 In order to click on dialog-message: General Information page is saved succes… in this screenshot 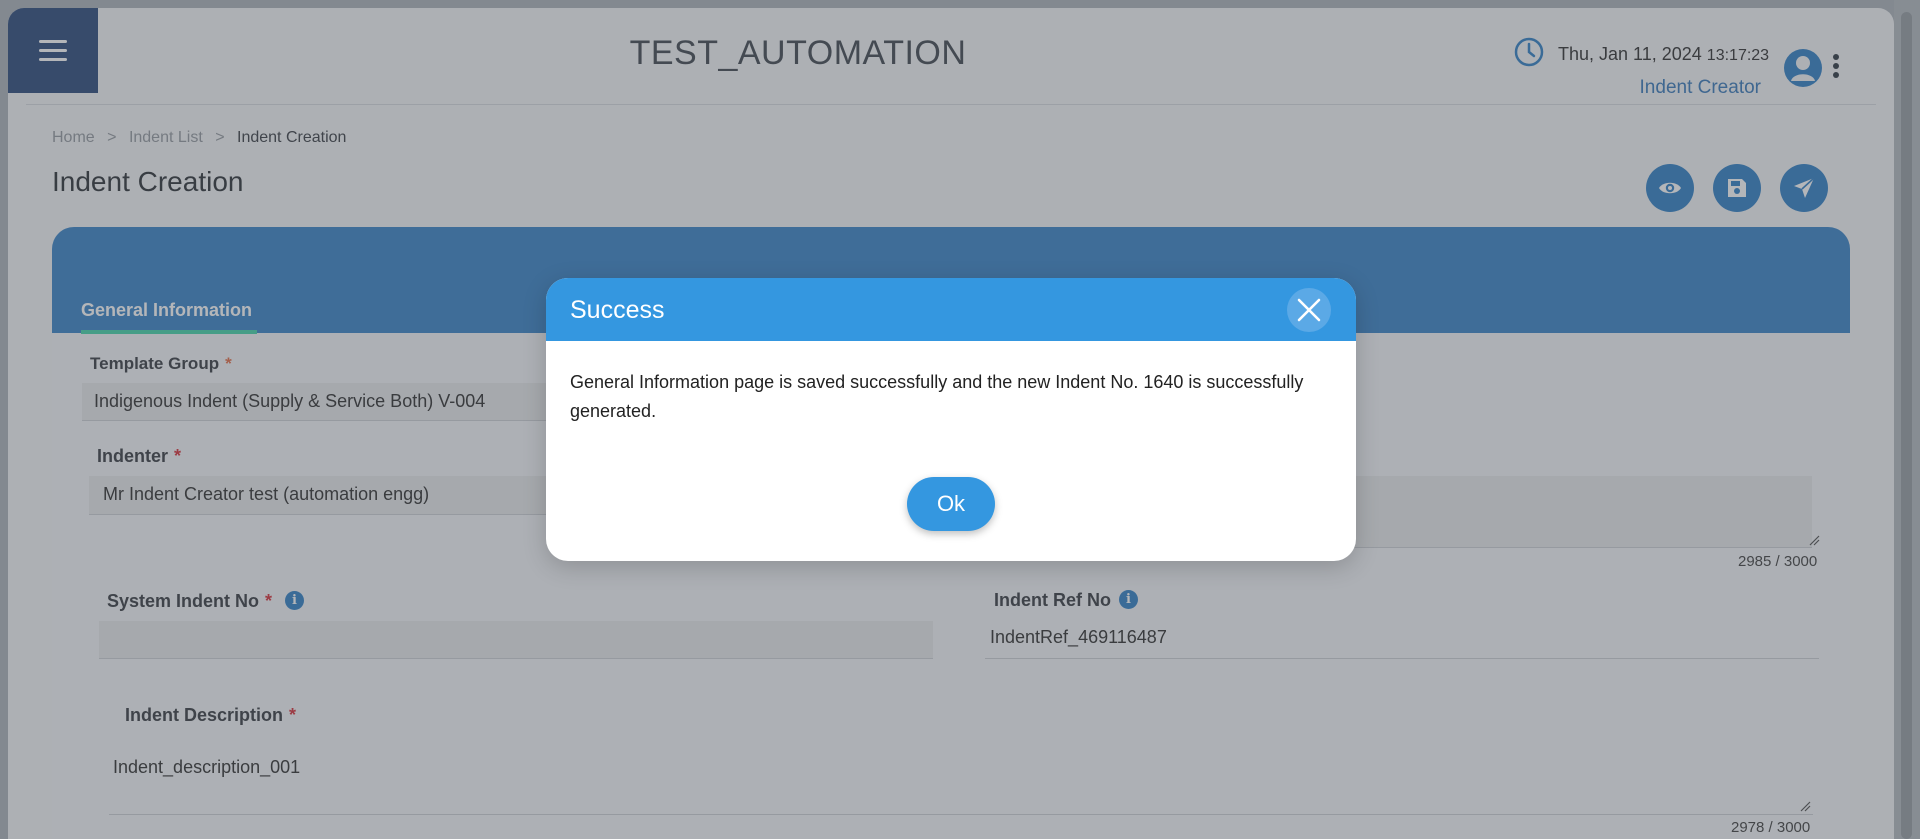, I will do `click(937, 396)`.